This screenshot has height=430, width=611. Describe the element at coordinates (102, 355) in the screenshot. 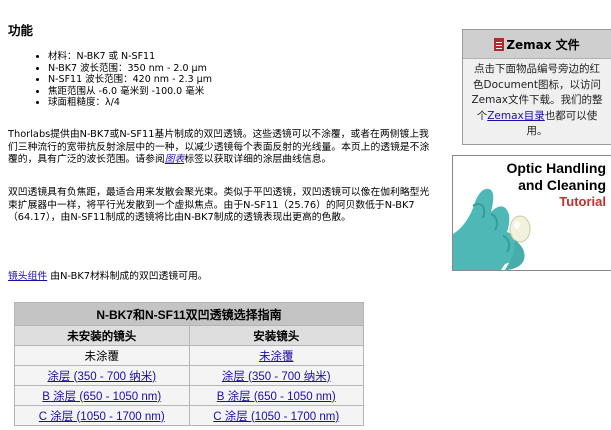

I see `cell-unmounted-uncoated: 未涂覆` at that location.